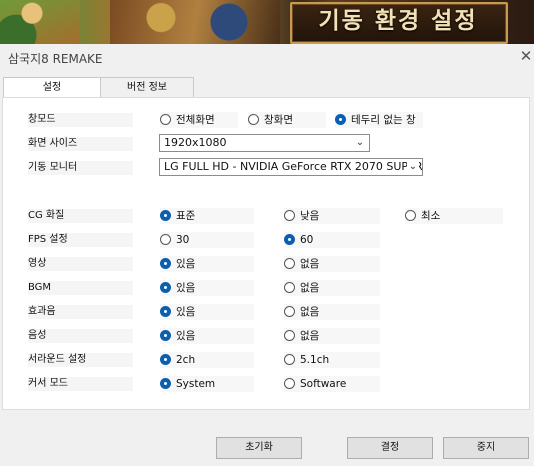 The width and height of the screenshot is (534, 466). Describe the element at coordinates (207, 312) in the screenshot. I see `radio-sfx-on: 있음` at that location.